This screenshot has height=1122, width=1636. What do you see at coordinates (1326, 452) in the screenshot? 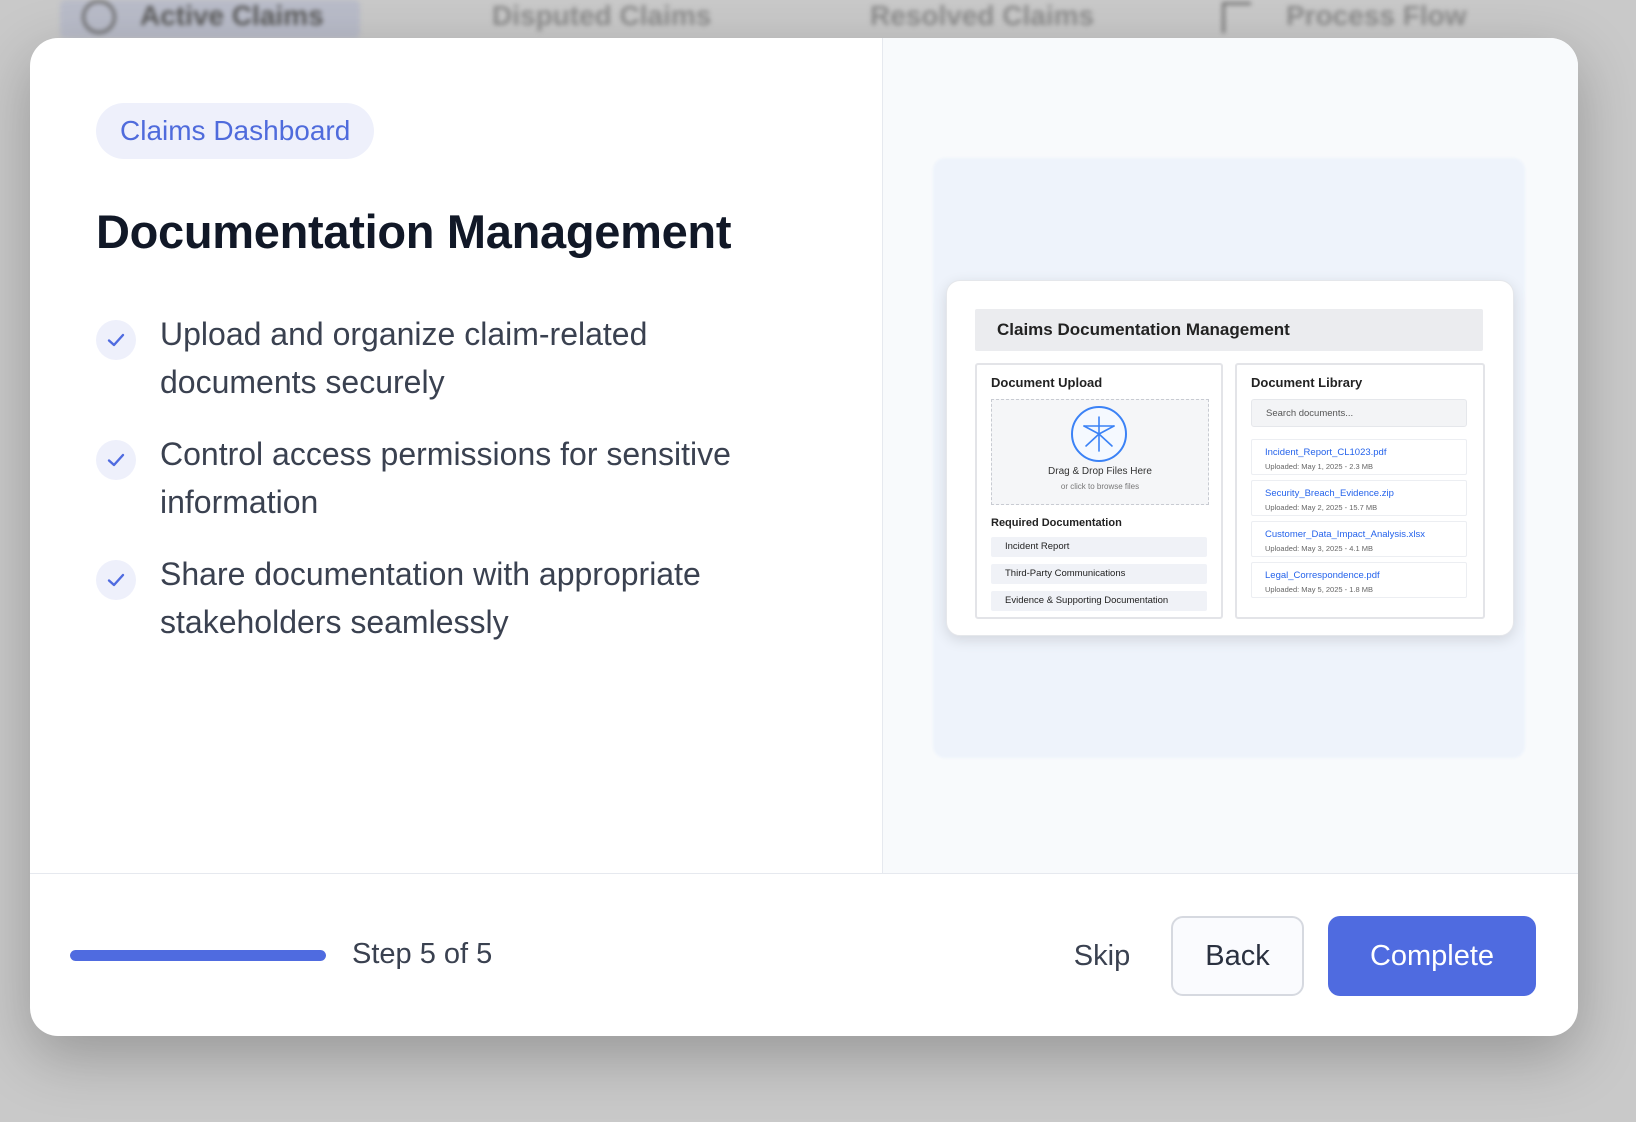
I see `document-name: Incident_Report_CL1023.pdf` at bounding box center [1326, 452].